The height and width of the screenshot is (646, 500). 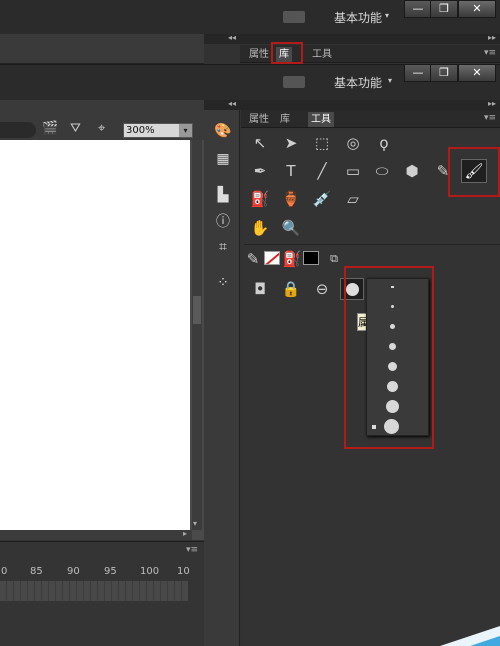 What do you see at coordinates (477, 73) in the screenshot?
I see `front-close-button: ✕` at bounding box center [477, 73].